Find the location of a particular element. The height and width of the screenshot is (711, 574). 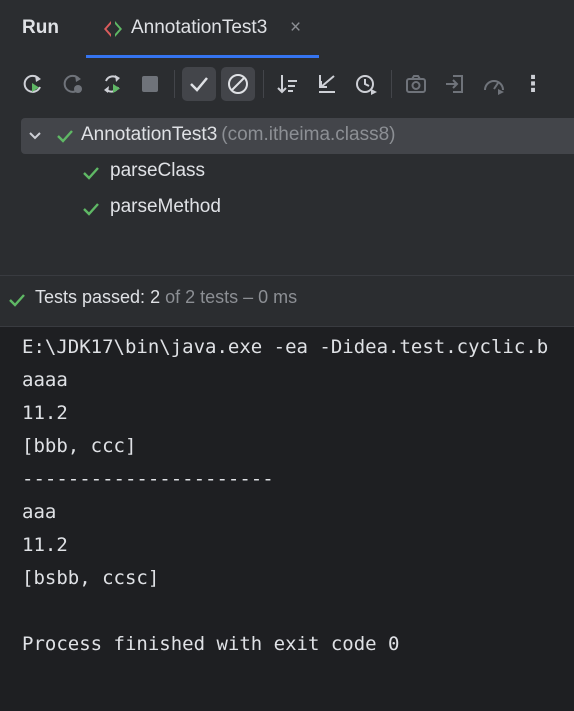

more-button: ⋮ is located at coordinates (533, 84).